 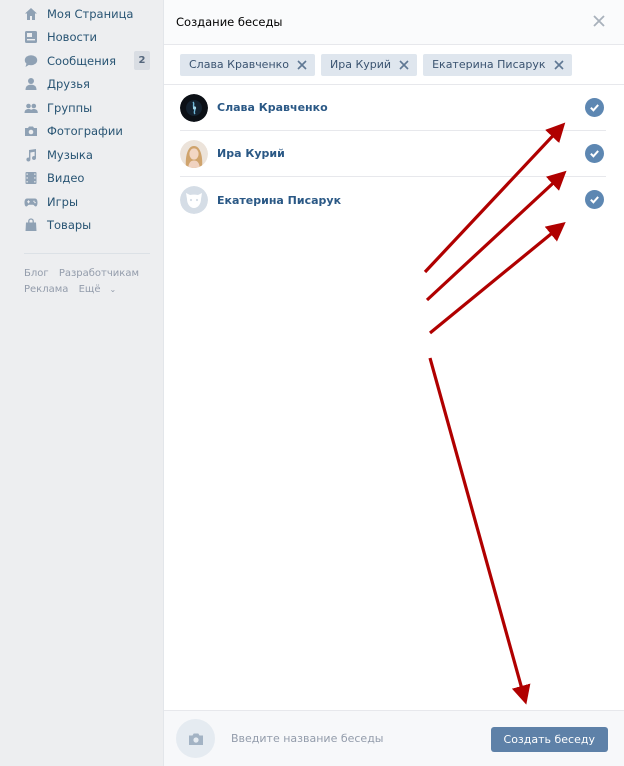 I want to click on sidebar-item-label: Сообщения, so click(x=82, y=60).